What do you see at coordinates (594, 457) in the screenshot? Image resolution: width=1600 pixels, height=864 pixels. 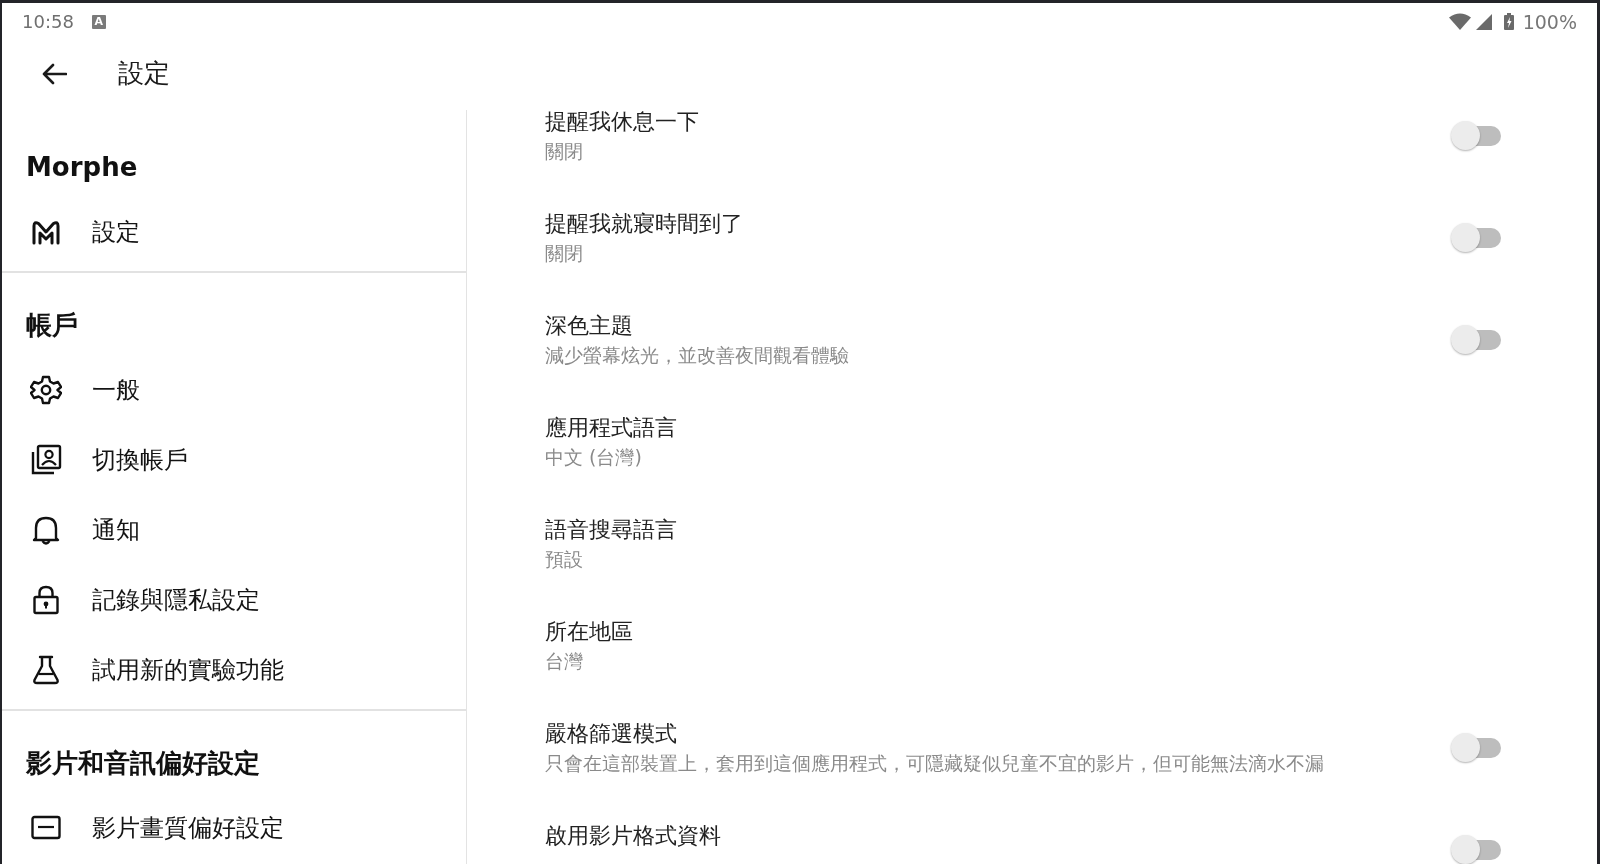 I see `setting-description: 中文 (台灣)` at bounding box center [594, 457].